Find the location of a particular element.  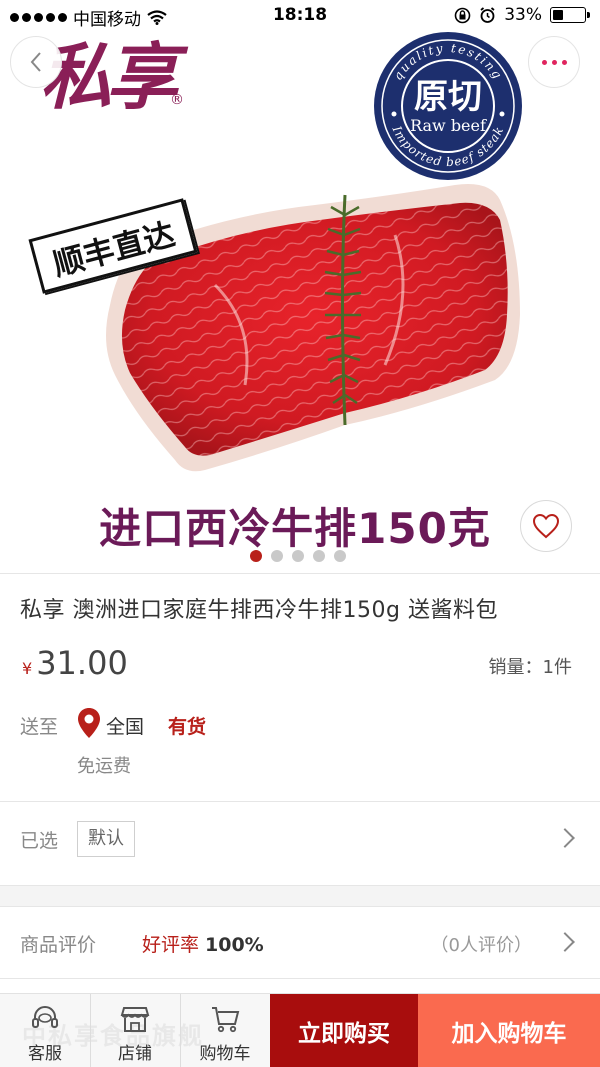

heart-icon is located at coordinates (546, 526).